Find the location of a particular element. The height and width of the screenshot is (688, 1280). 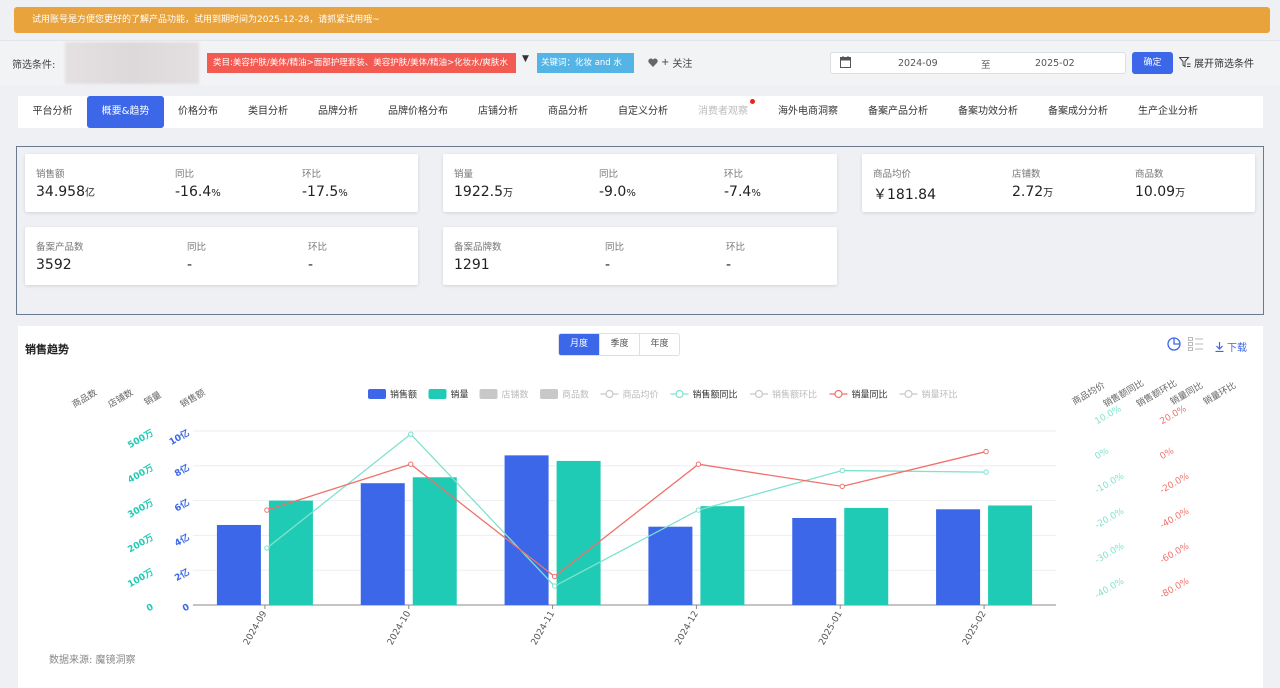

period-quarterly: 季度 is located at coordinates (619, 344).